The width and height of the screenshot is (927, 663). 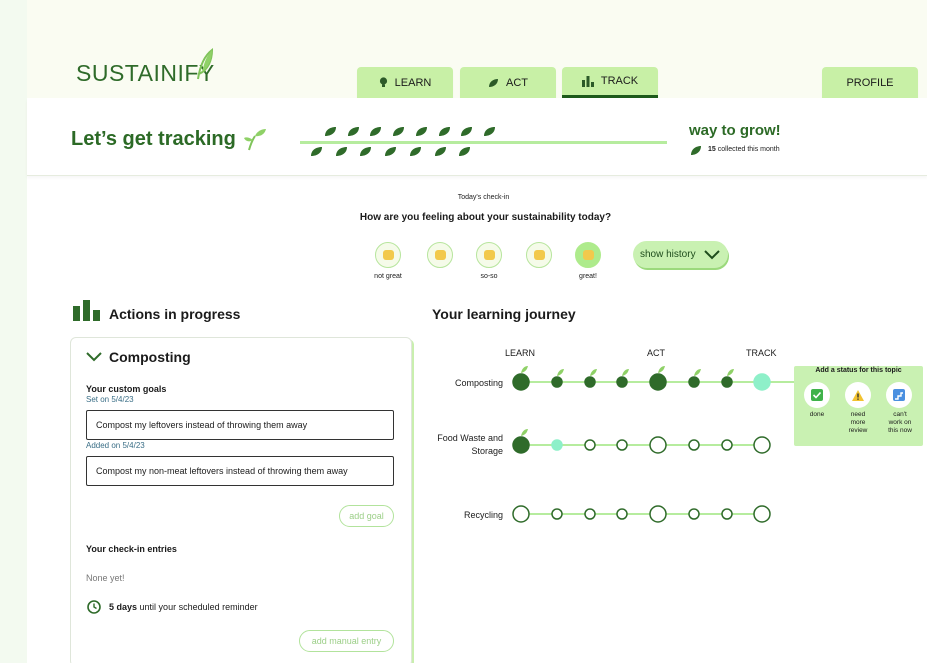 I want to click on stairs-icon, so click(x=899, y=395).